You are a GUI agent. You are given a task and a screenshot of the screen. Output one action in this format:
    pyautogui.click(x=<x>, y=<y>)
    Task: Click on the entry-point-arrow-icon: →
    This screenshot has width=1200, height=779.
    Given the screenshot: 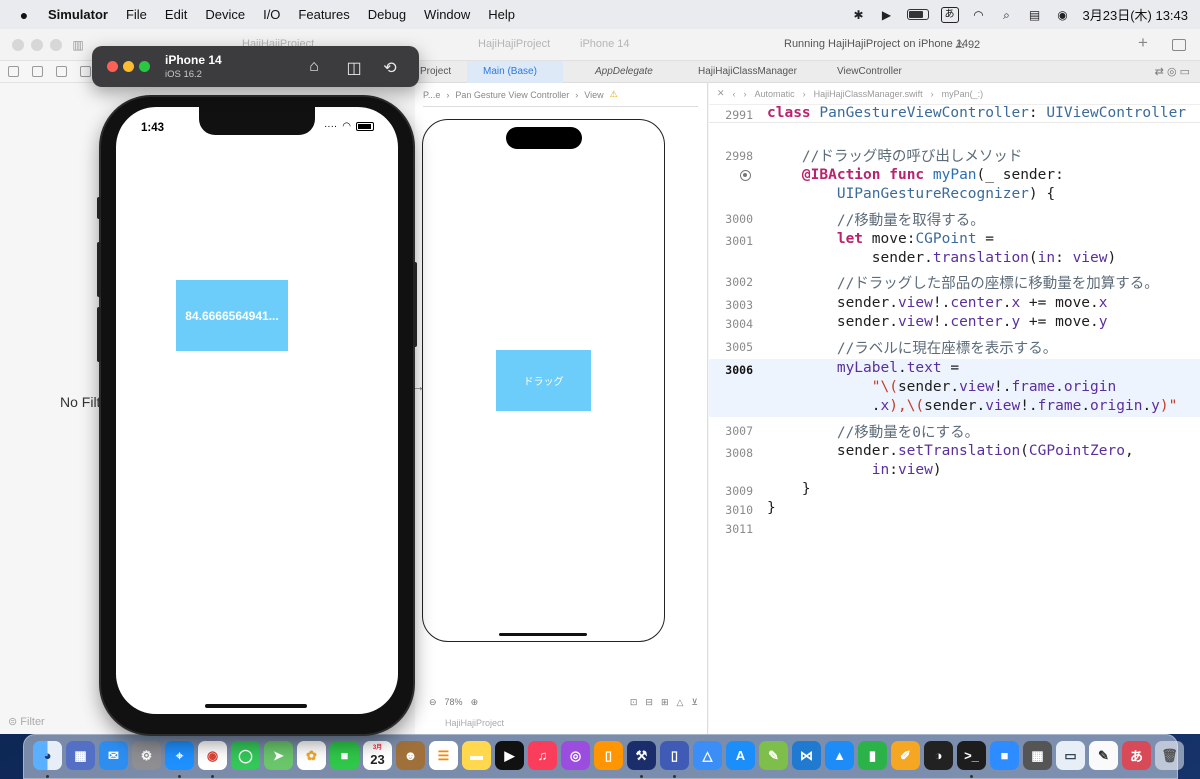 What is the action you would take?
    pyautogui.click(x=418, y=386)
    